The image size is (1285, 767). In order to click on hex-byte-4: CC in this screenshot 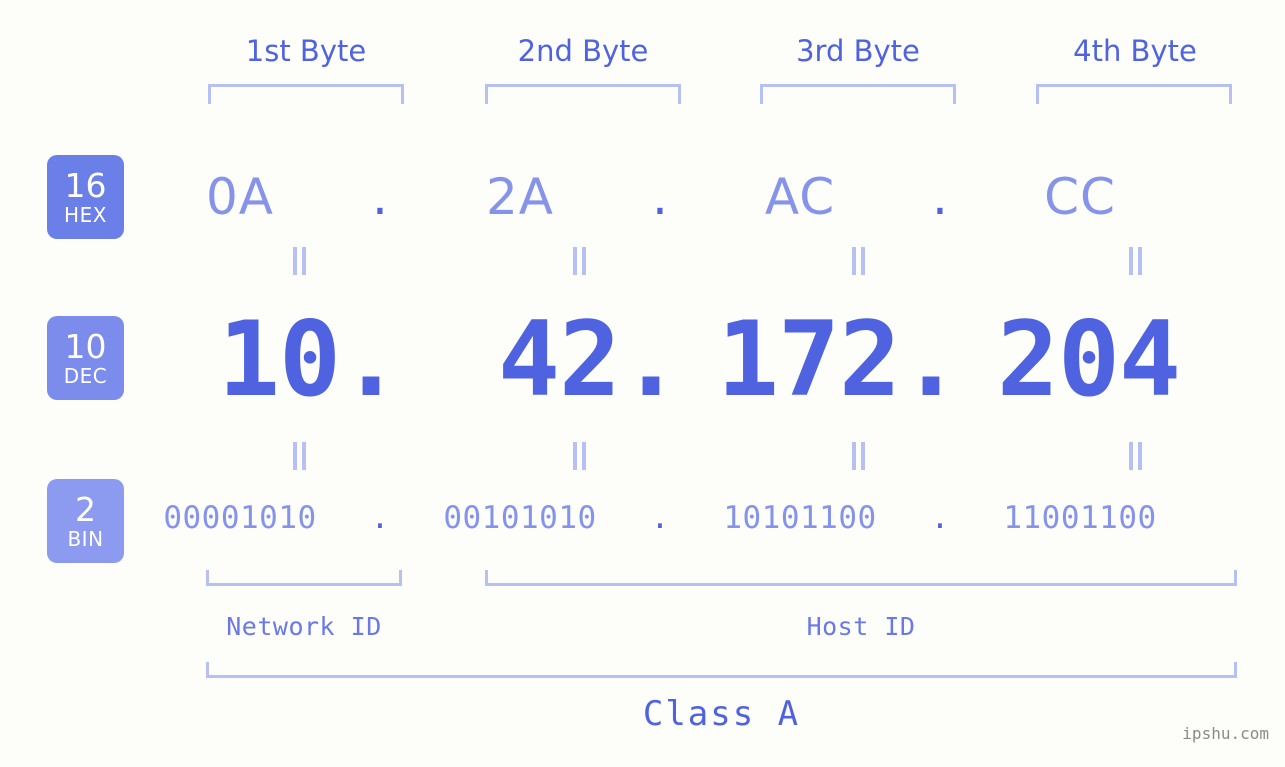, I will do `click(1080, 197)`.